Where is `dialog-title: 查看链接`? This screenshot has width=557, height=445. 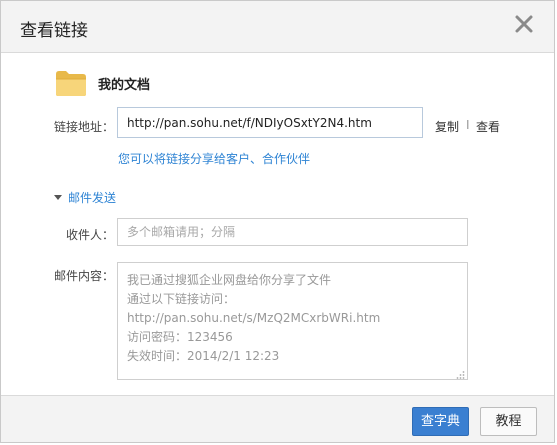 dialog-title: 查看链接 is located at coordinates (54, 31).